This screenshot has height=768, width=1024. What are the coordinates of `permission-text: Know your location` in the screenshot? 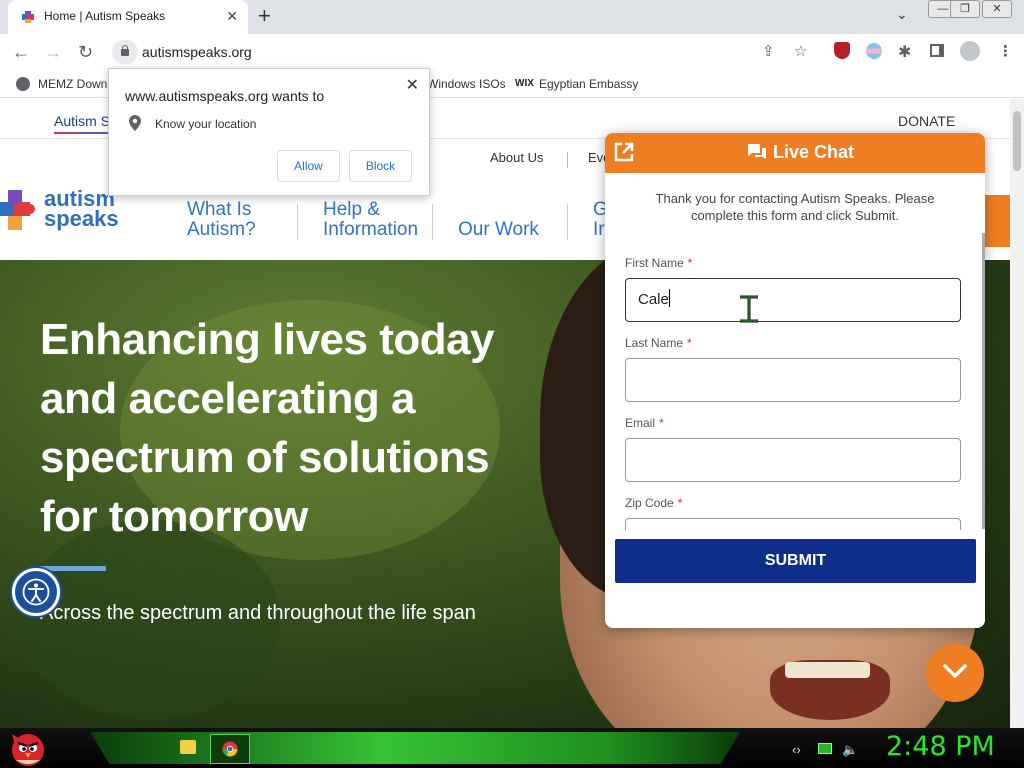 It's located at (206, 124).